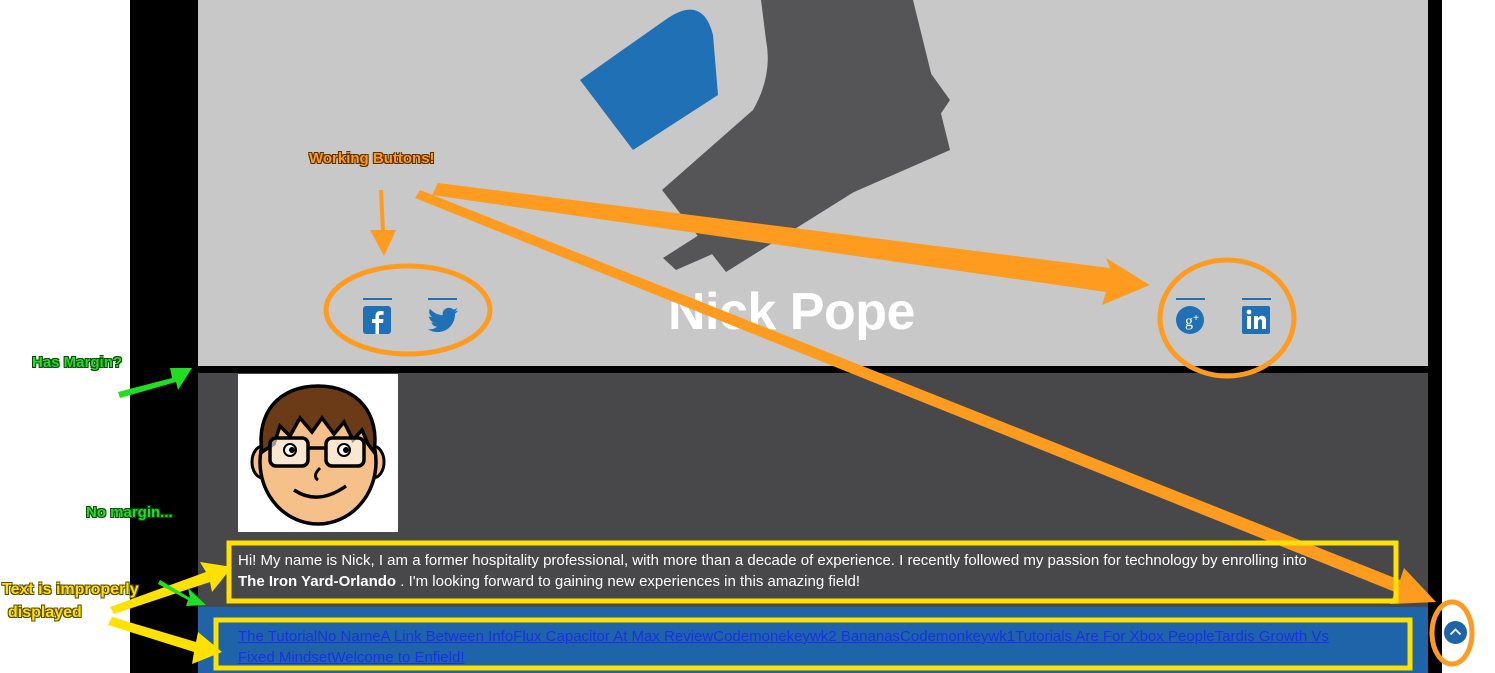 This screenshot has width=1495, height=673. Describe the element at coordinates (1115, 636) in the screenshot. I see `post-link: Tutorials Are For Xbox People` at that location.